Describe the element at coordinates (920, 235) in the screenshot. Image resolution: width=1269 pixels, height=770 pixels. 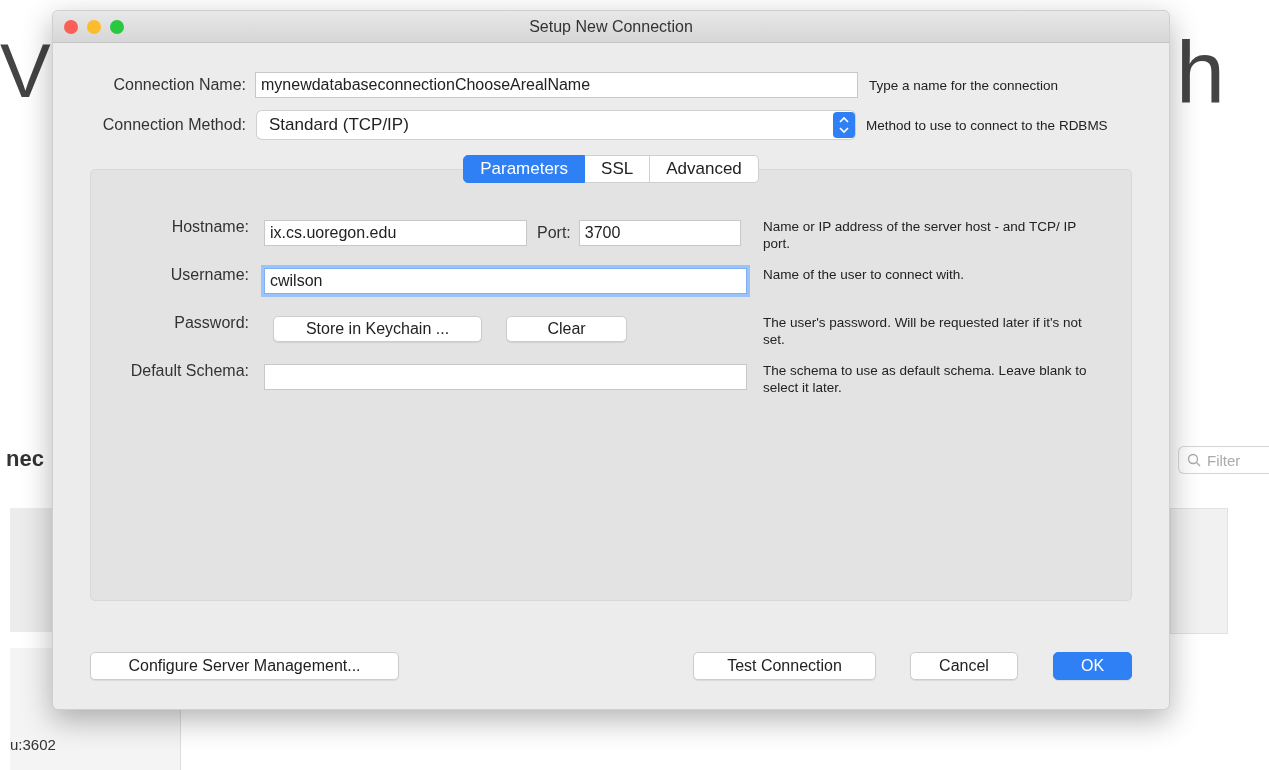
I see `hint-text: Name or IP address of the server host - and TCP/ IP port.` at that location.